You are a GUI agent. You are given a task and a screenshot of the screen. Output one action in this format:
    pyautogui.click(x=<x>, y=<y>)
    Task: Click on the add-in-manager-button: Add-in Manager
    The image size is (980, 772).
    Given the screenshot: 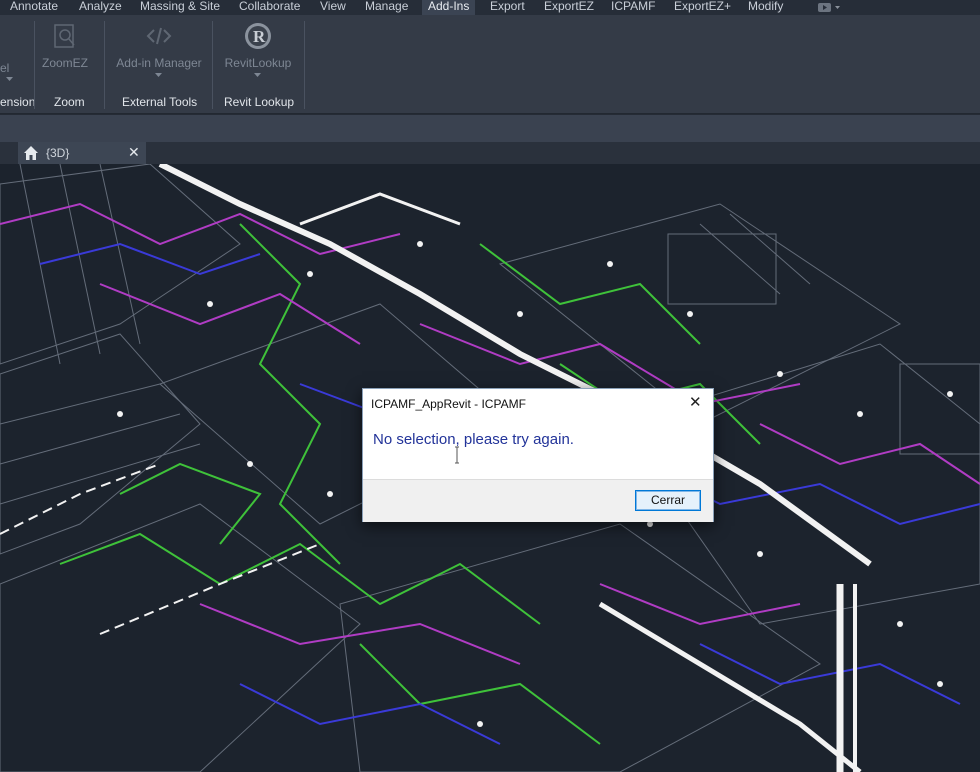 What is the action you would take?
    pyautogui.click(x=159, y=49)
    